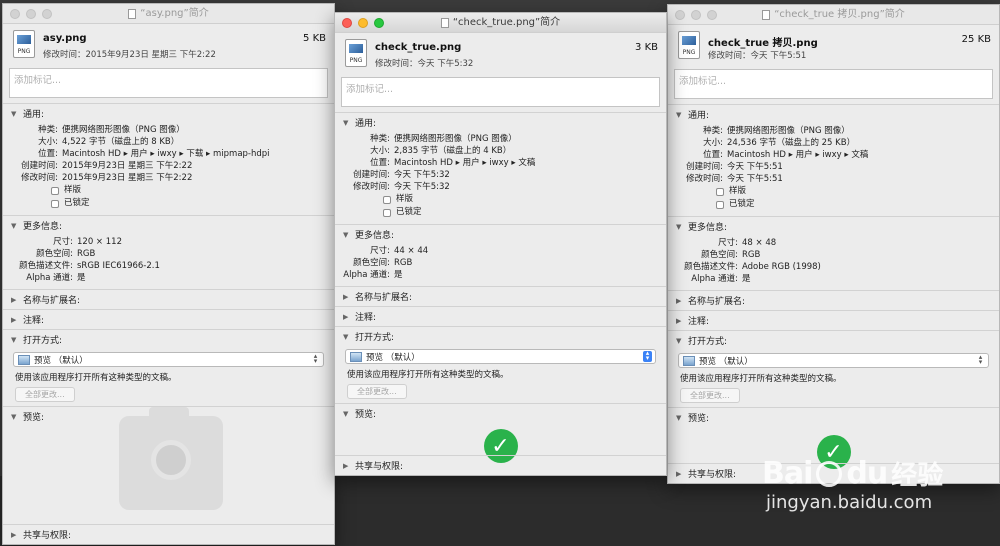 The width and height of the screenshot is (1000, 546). I want to click on file-size: 25 KB, so click(976, 39).